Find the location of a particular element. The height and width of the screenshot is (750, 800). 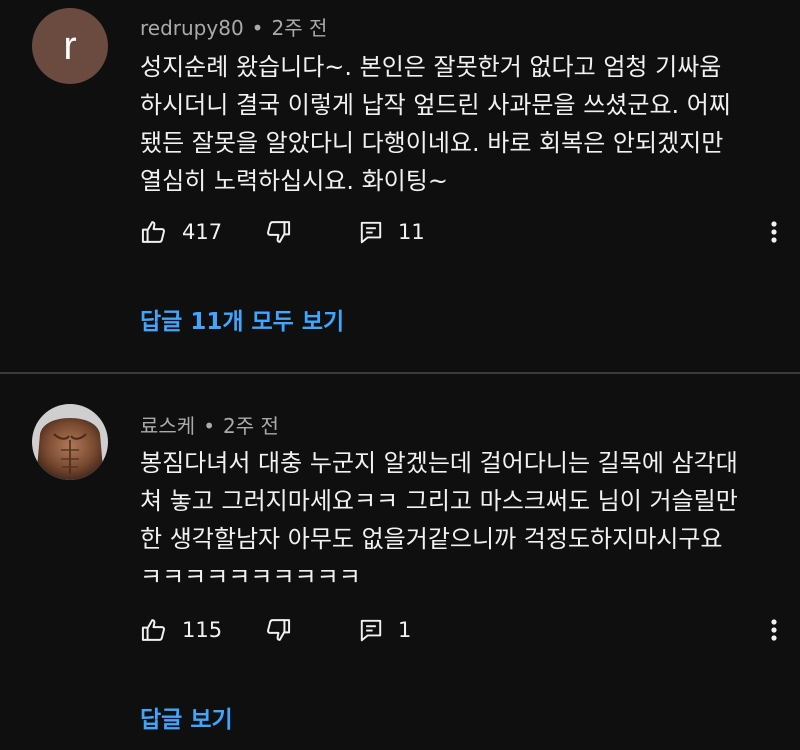

reply-button: 1 is located at coordinates (384, 630).